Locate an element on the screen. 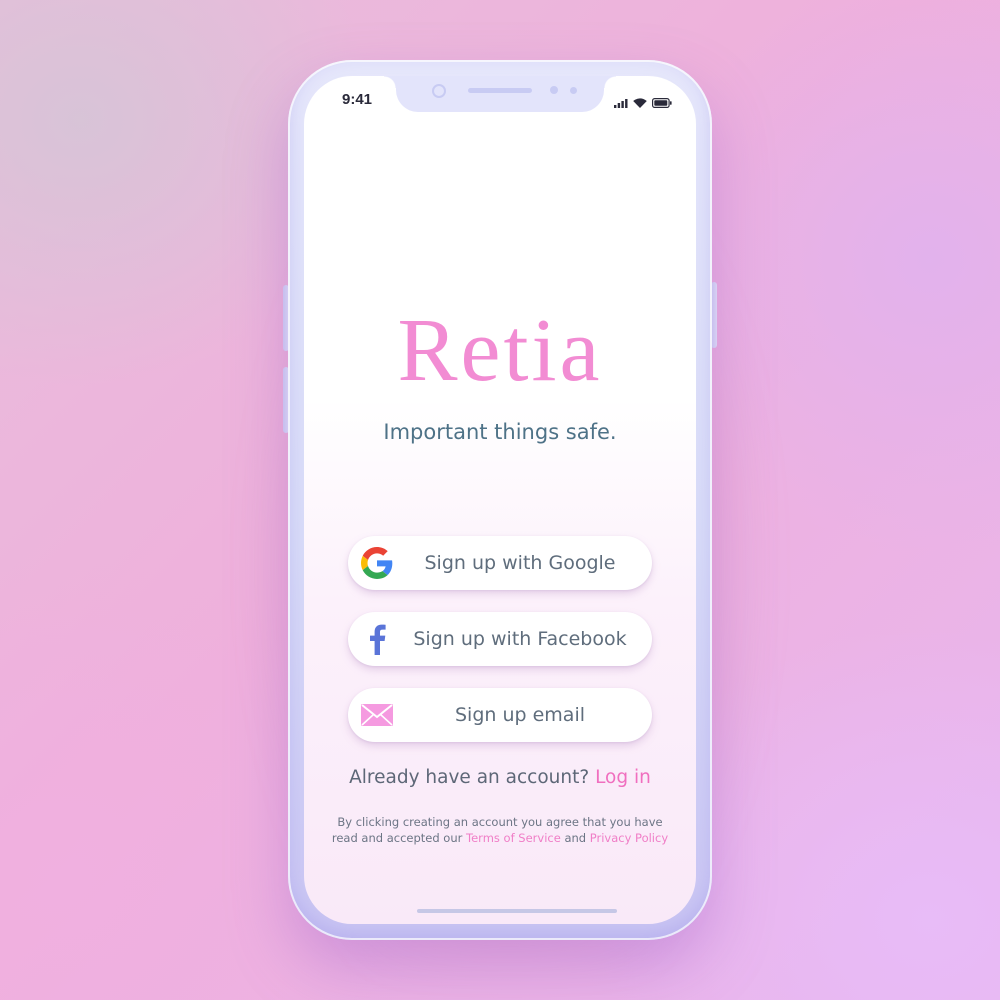  app-logo: Retia is located at coordinates (500, 350).